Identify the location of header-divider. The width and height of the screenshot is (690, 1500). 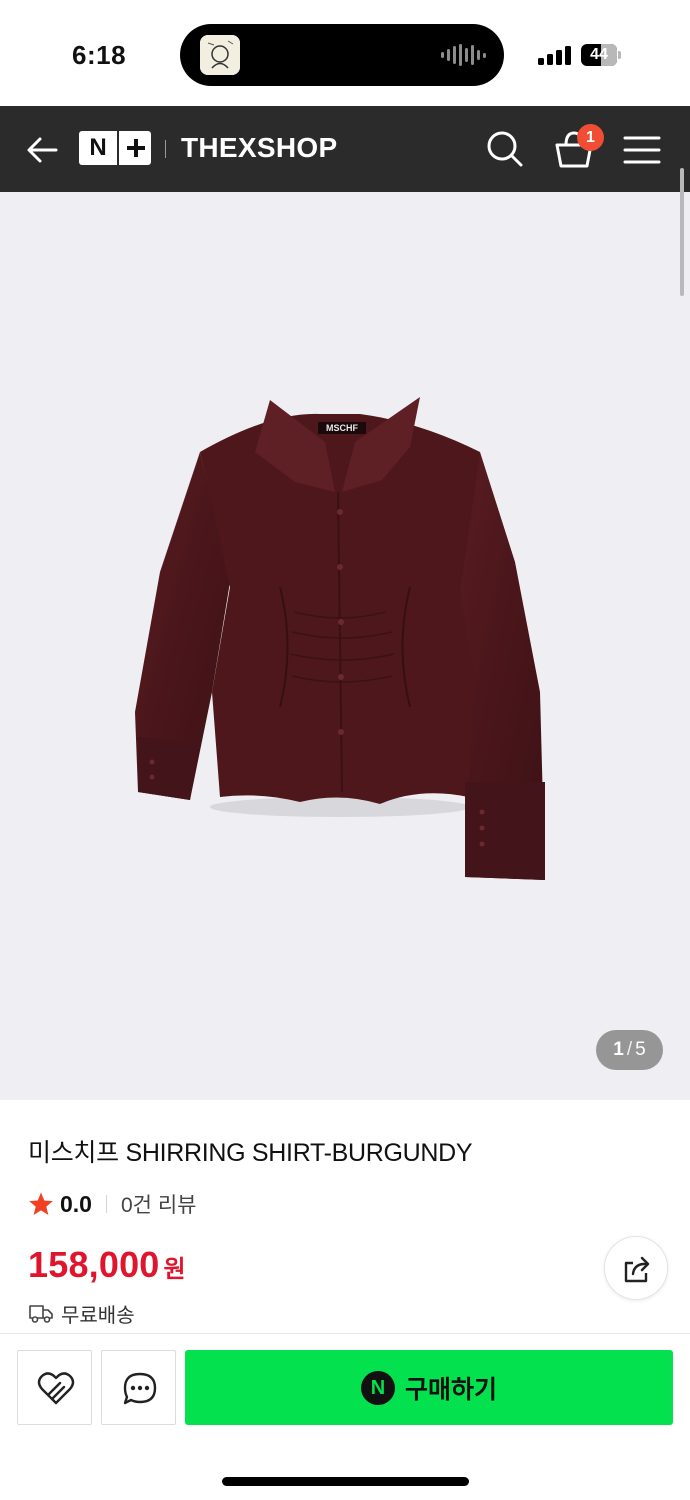
(165, 149).